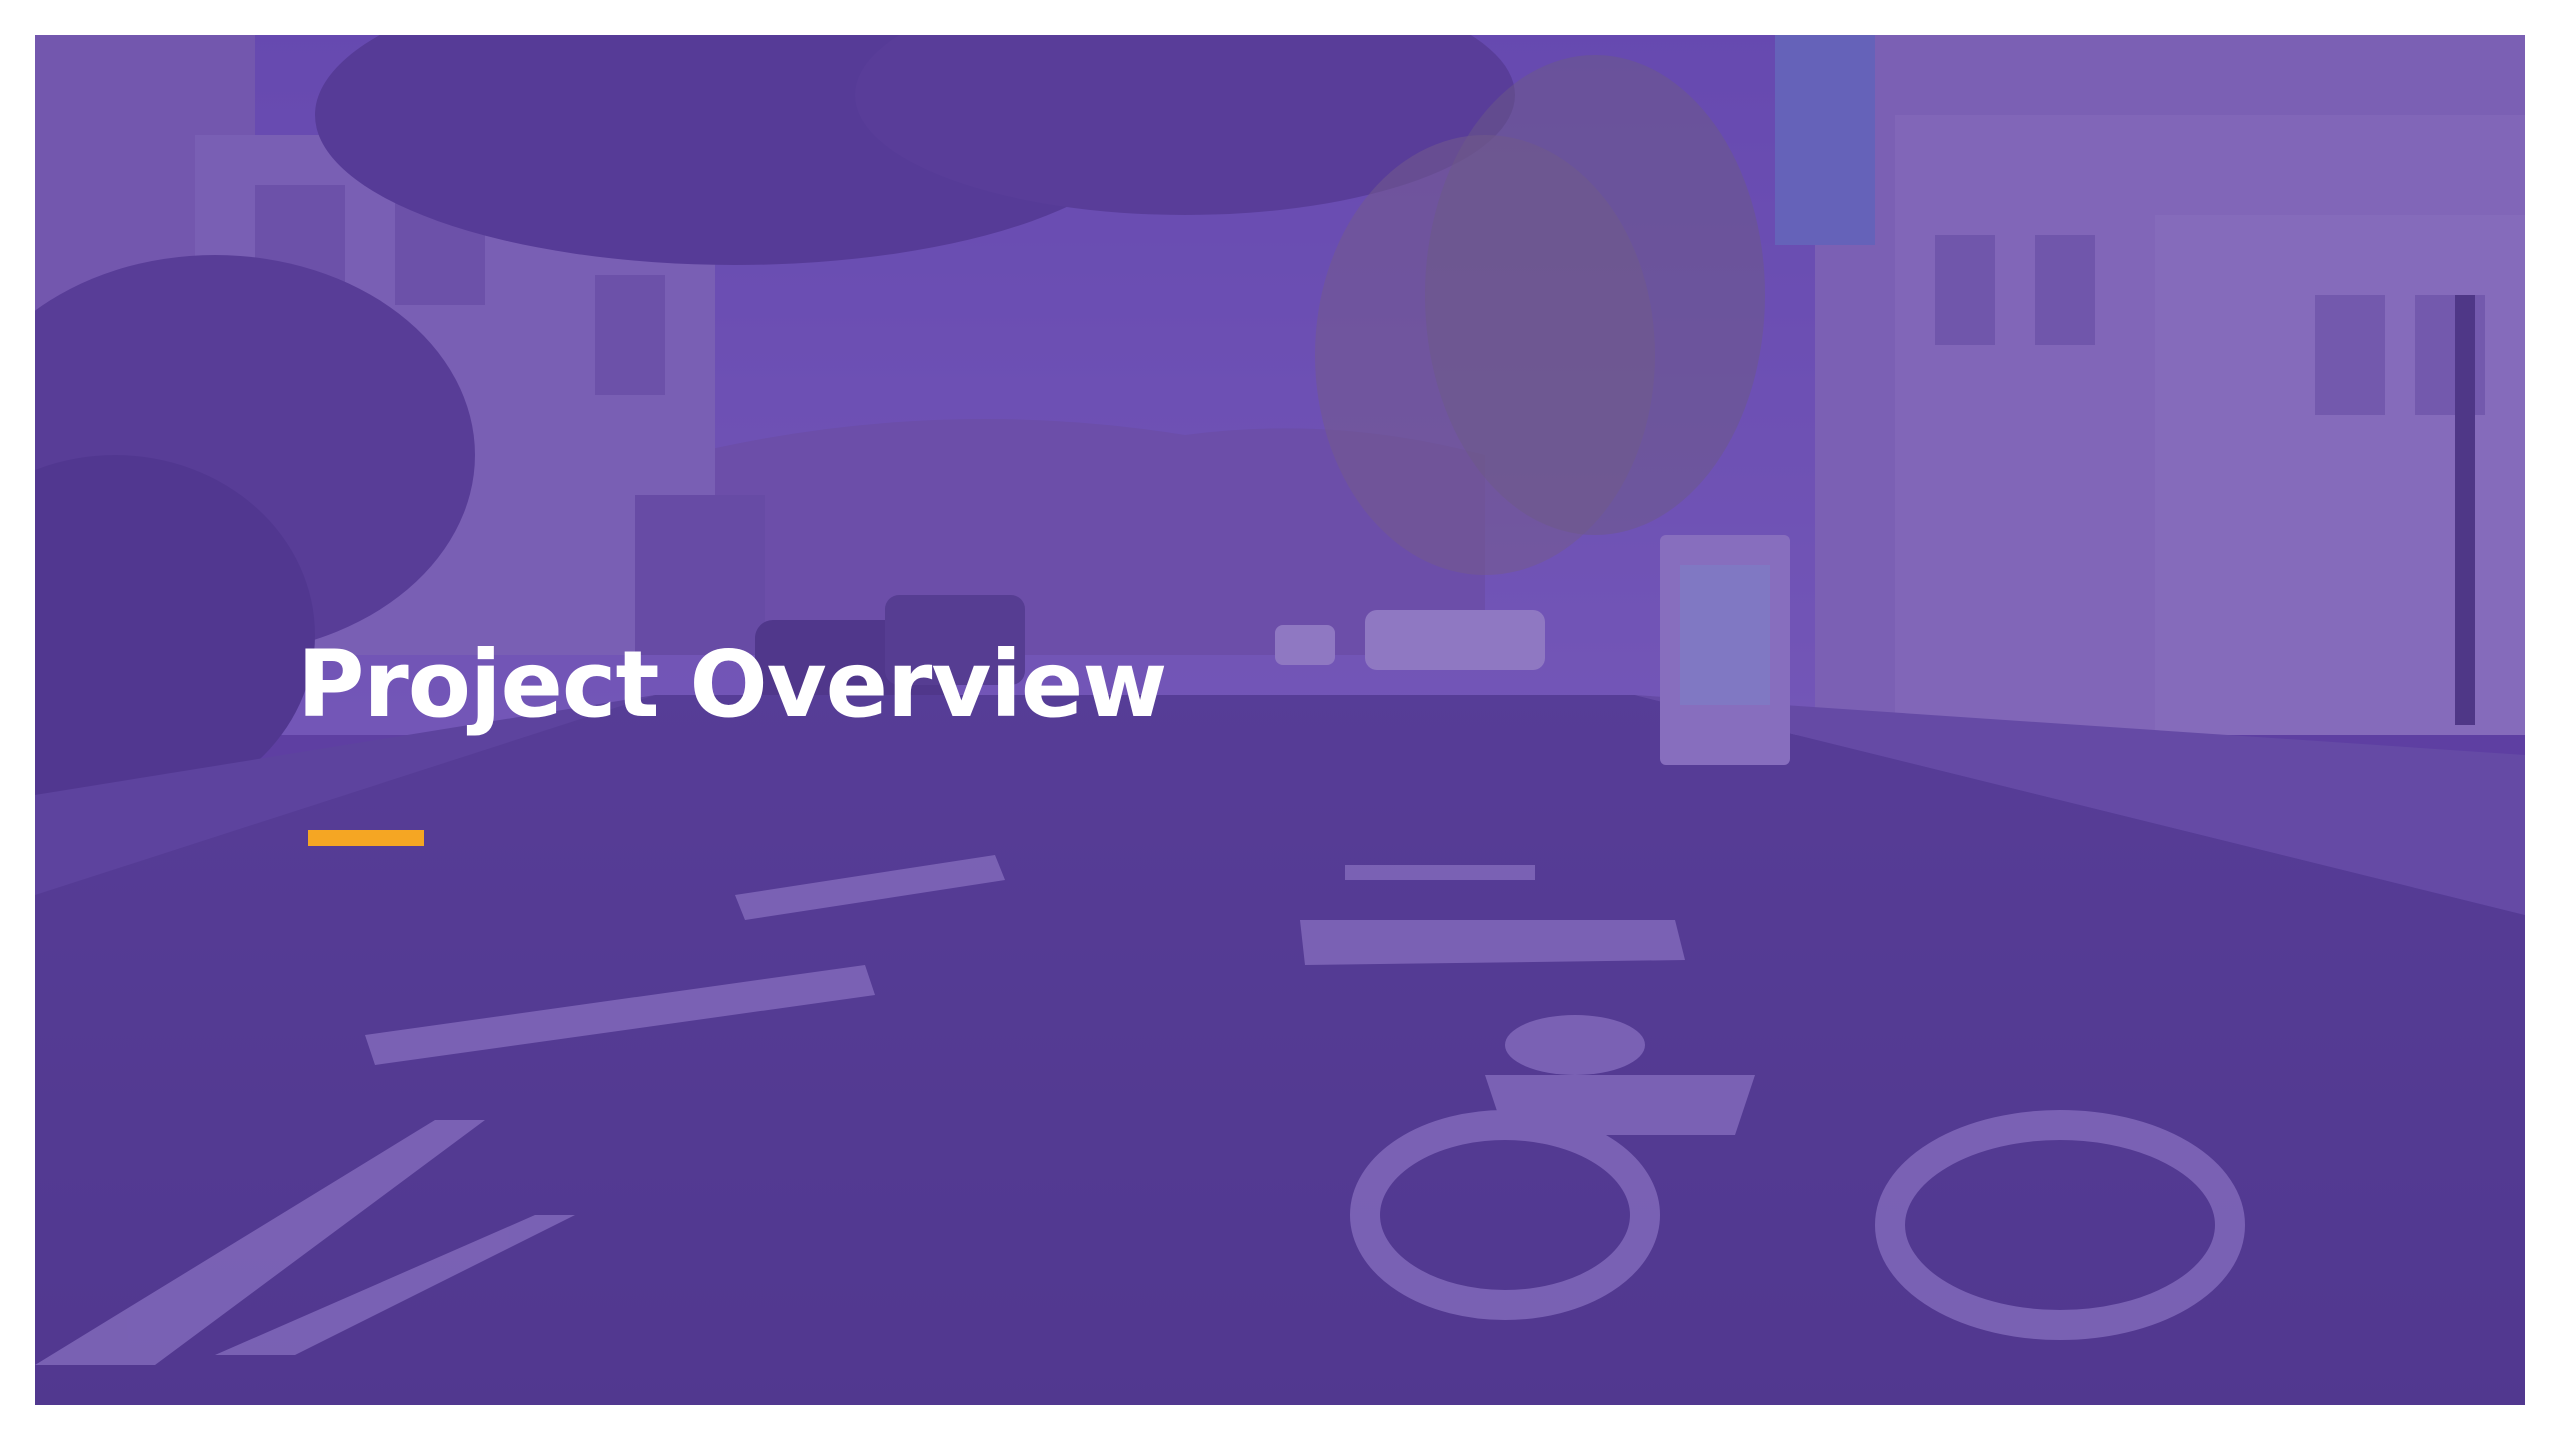 The width and height of the screenshot is (2560, 1440). I want to click on accent-bar, so click(366, 838).